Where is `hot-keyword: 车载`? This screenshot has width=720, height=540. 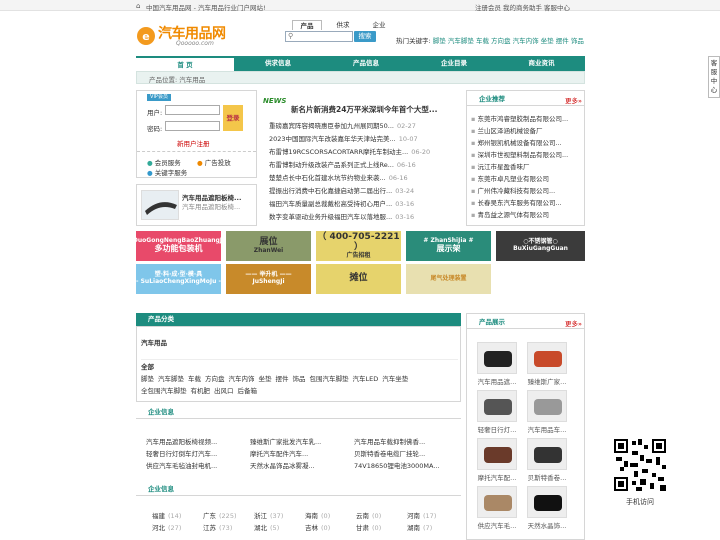 hot-keyword: 车载 is located at coordinates (482, 41).